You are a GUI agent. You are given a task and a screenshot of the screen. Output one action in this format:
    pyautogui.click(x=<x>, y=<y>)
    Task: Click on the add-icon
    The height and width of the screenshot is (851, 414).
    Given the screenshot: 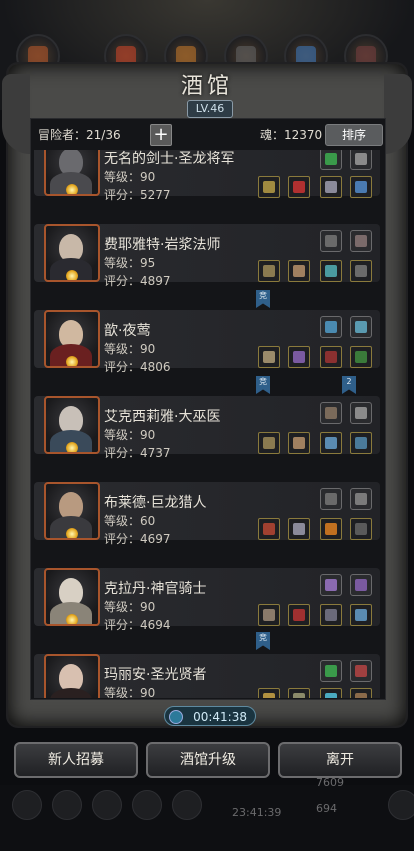 What is the action you would take?
    pyautogui.click(x=401, y=805)
    